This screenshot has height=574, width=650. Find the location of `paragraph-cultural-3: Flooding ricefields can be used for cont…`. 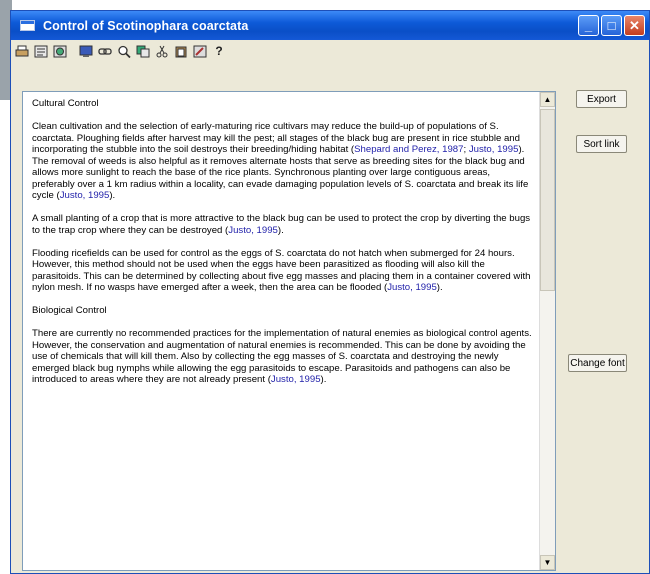

paragraph-cultural-3: Flooding ricefields can be used for cont… is located at coordinates (282, 271).